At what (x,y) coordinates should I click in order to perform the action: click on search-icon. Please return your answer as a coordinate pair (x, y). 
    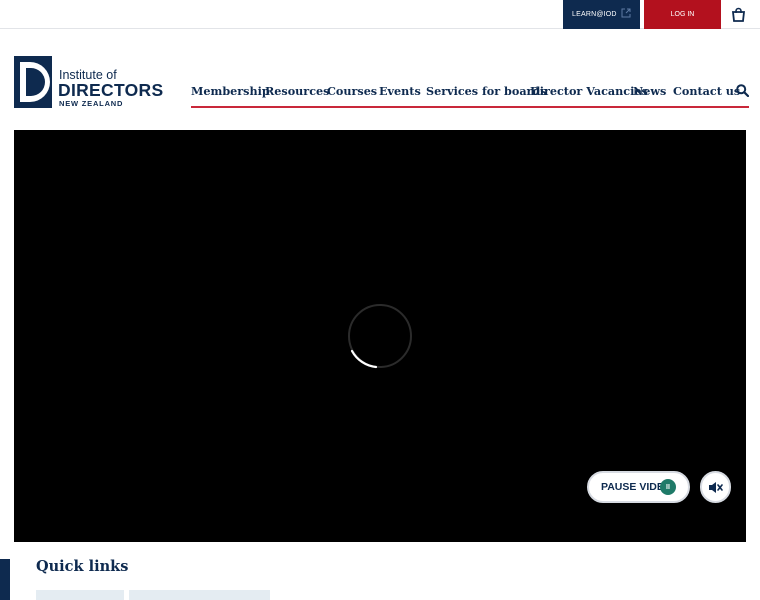
    Looking at the image, I should click on (742, 90).